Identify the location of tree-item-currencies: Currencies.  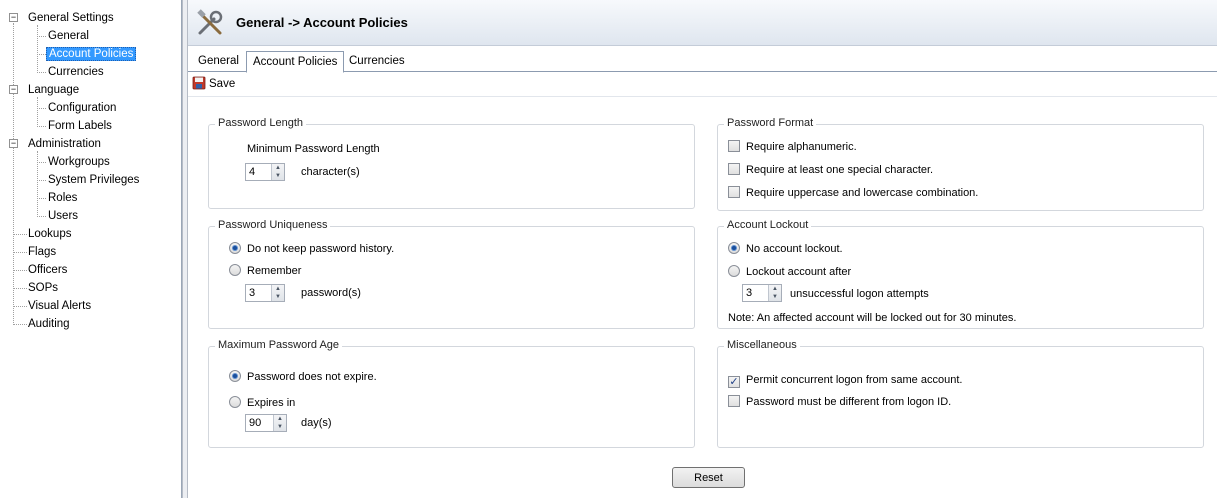
(76, 72).